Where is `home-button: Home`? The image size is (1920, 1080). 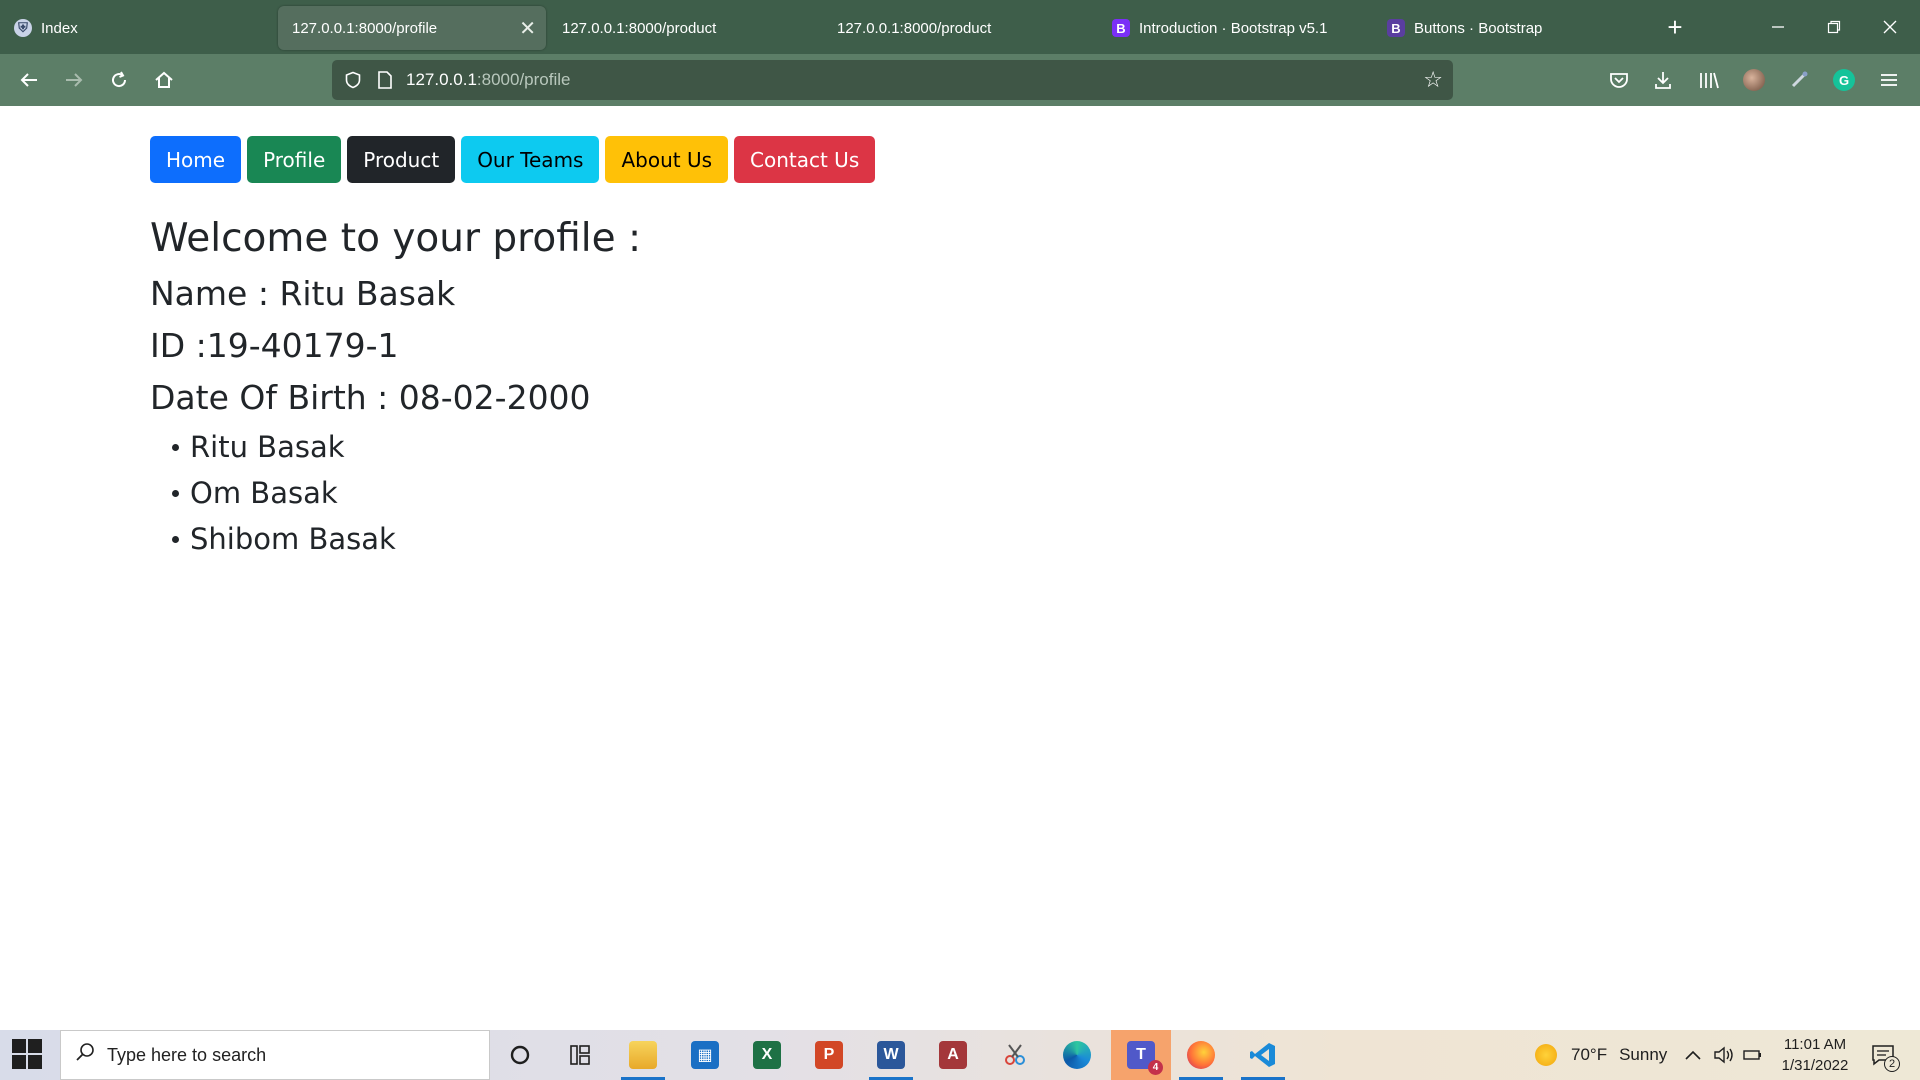
home-button: Home is located at coordinates (196, 159).